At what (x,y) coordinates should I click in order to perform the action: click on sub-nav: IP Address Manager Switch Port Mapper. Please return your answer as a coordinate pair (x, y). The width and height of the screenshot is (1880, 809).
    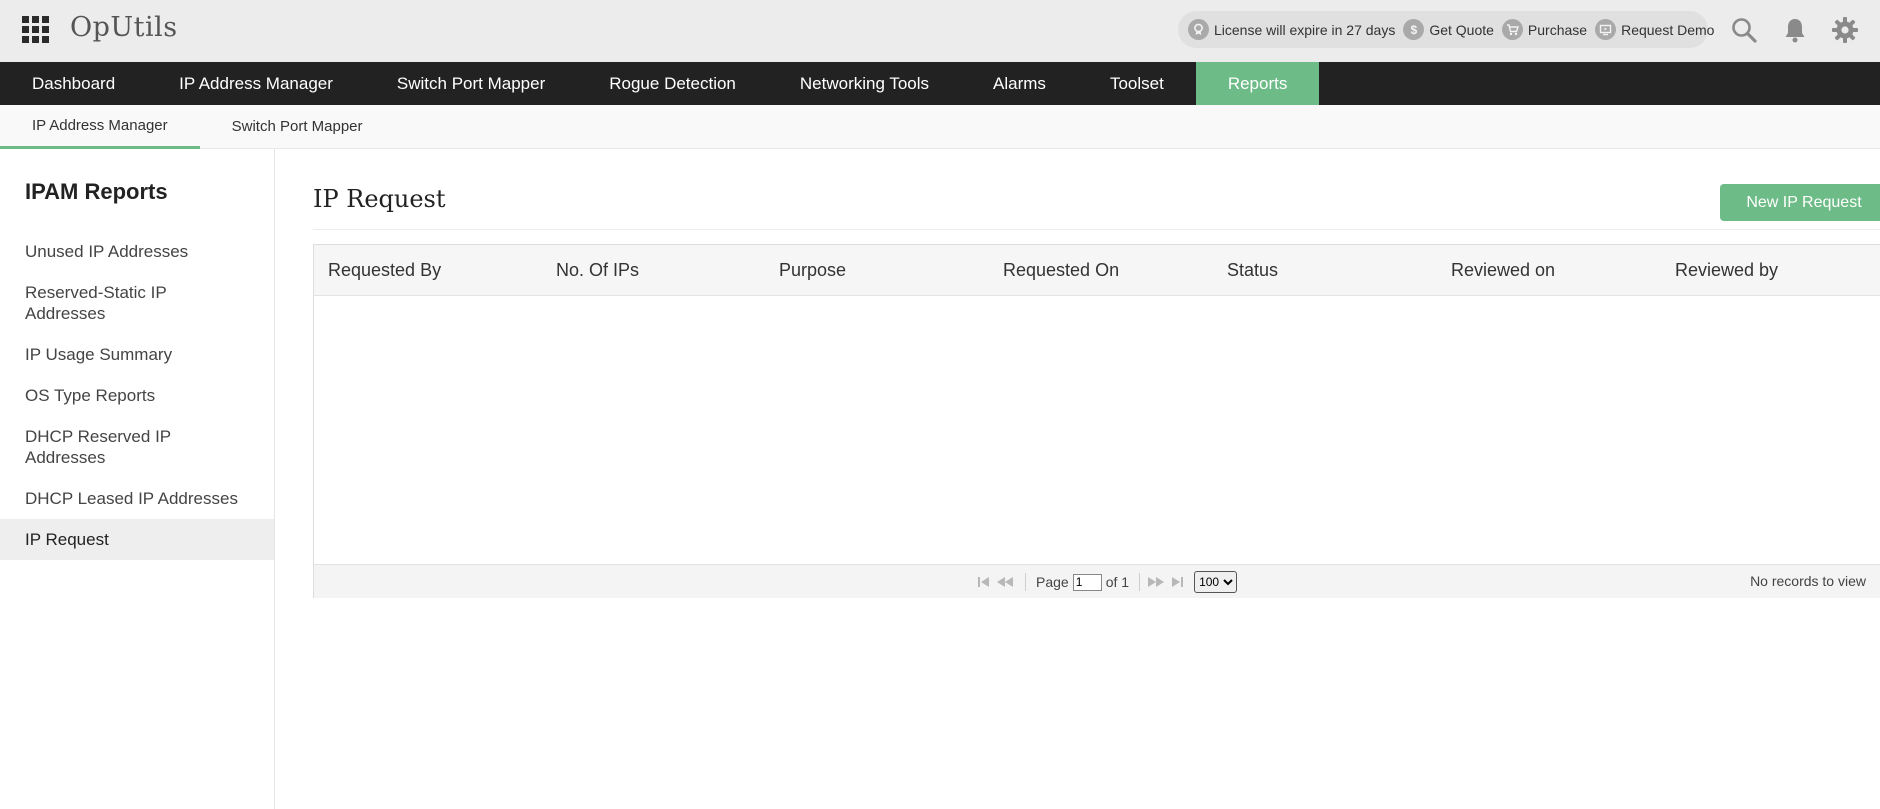
    Looking at the image, I should click on (940, 127).